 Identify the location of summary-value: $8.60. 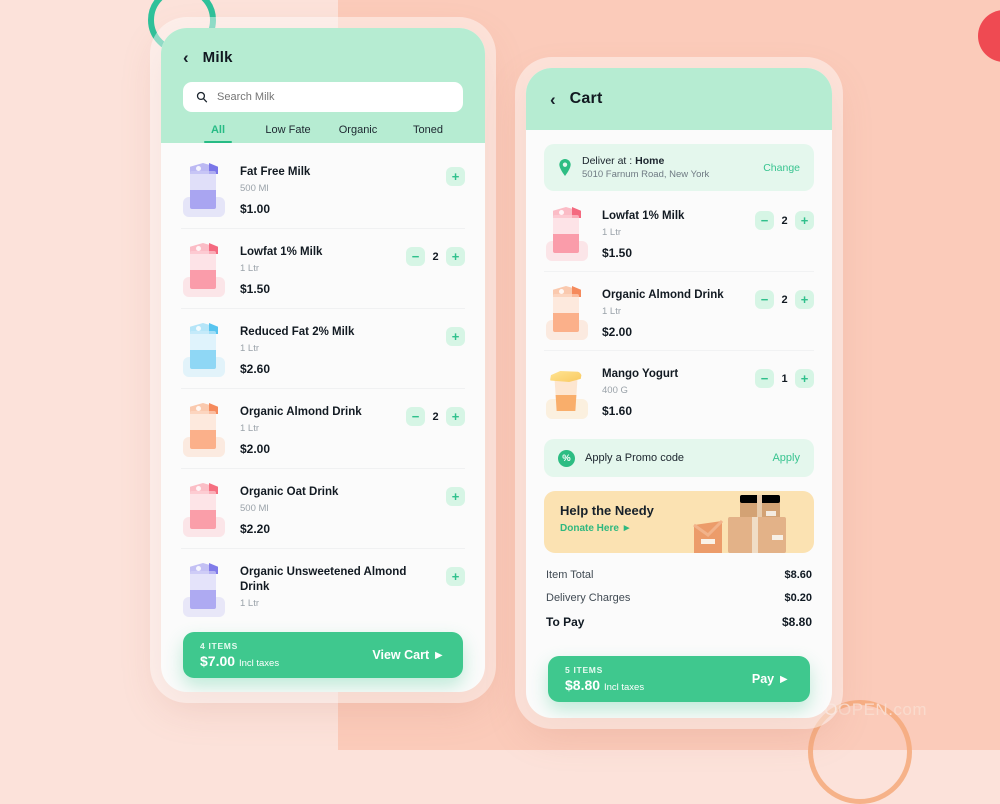
(798, 575).